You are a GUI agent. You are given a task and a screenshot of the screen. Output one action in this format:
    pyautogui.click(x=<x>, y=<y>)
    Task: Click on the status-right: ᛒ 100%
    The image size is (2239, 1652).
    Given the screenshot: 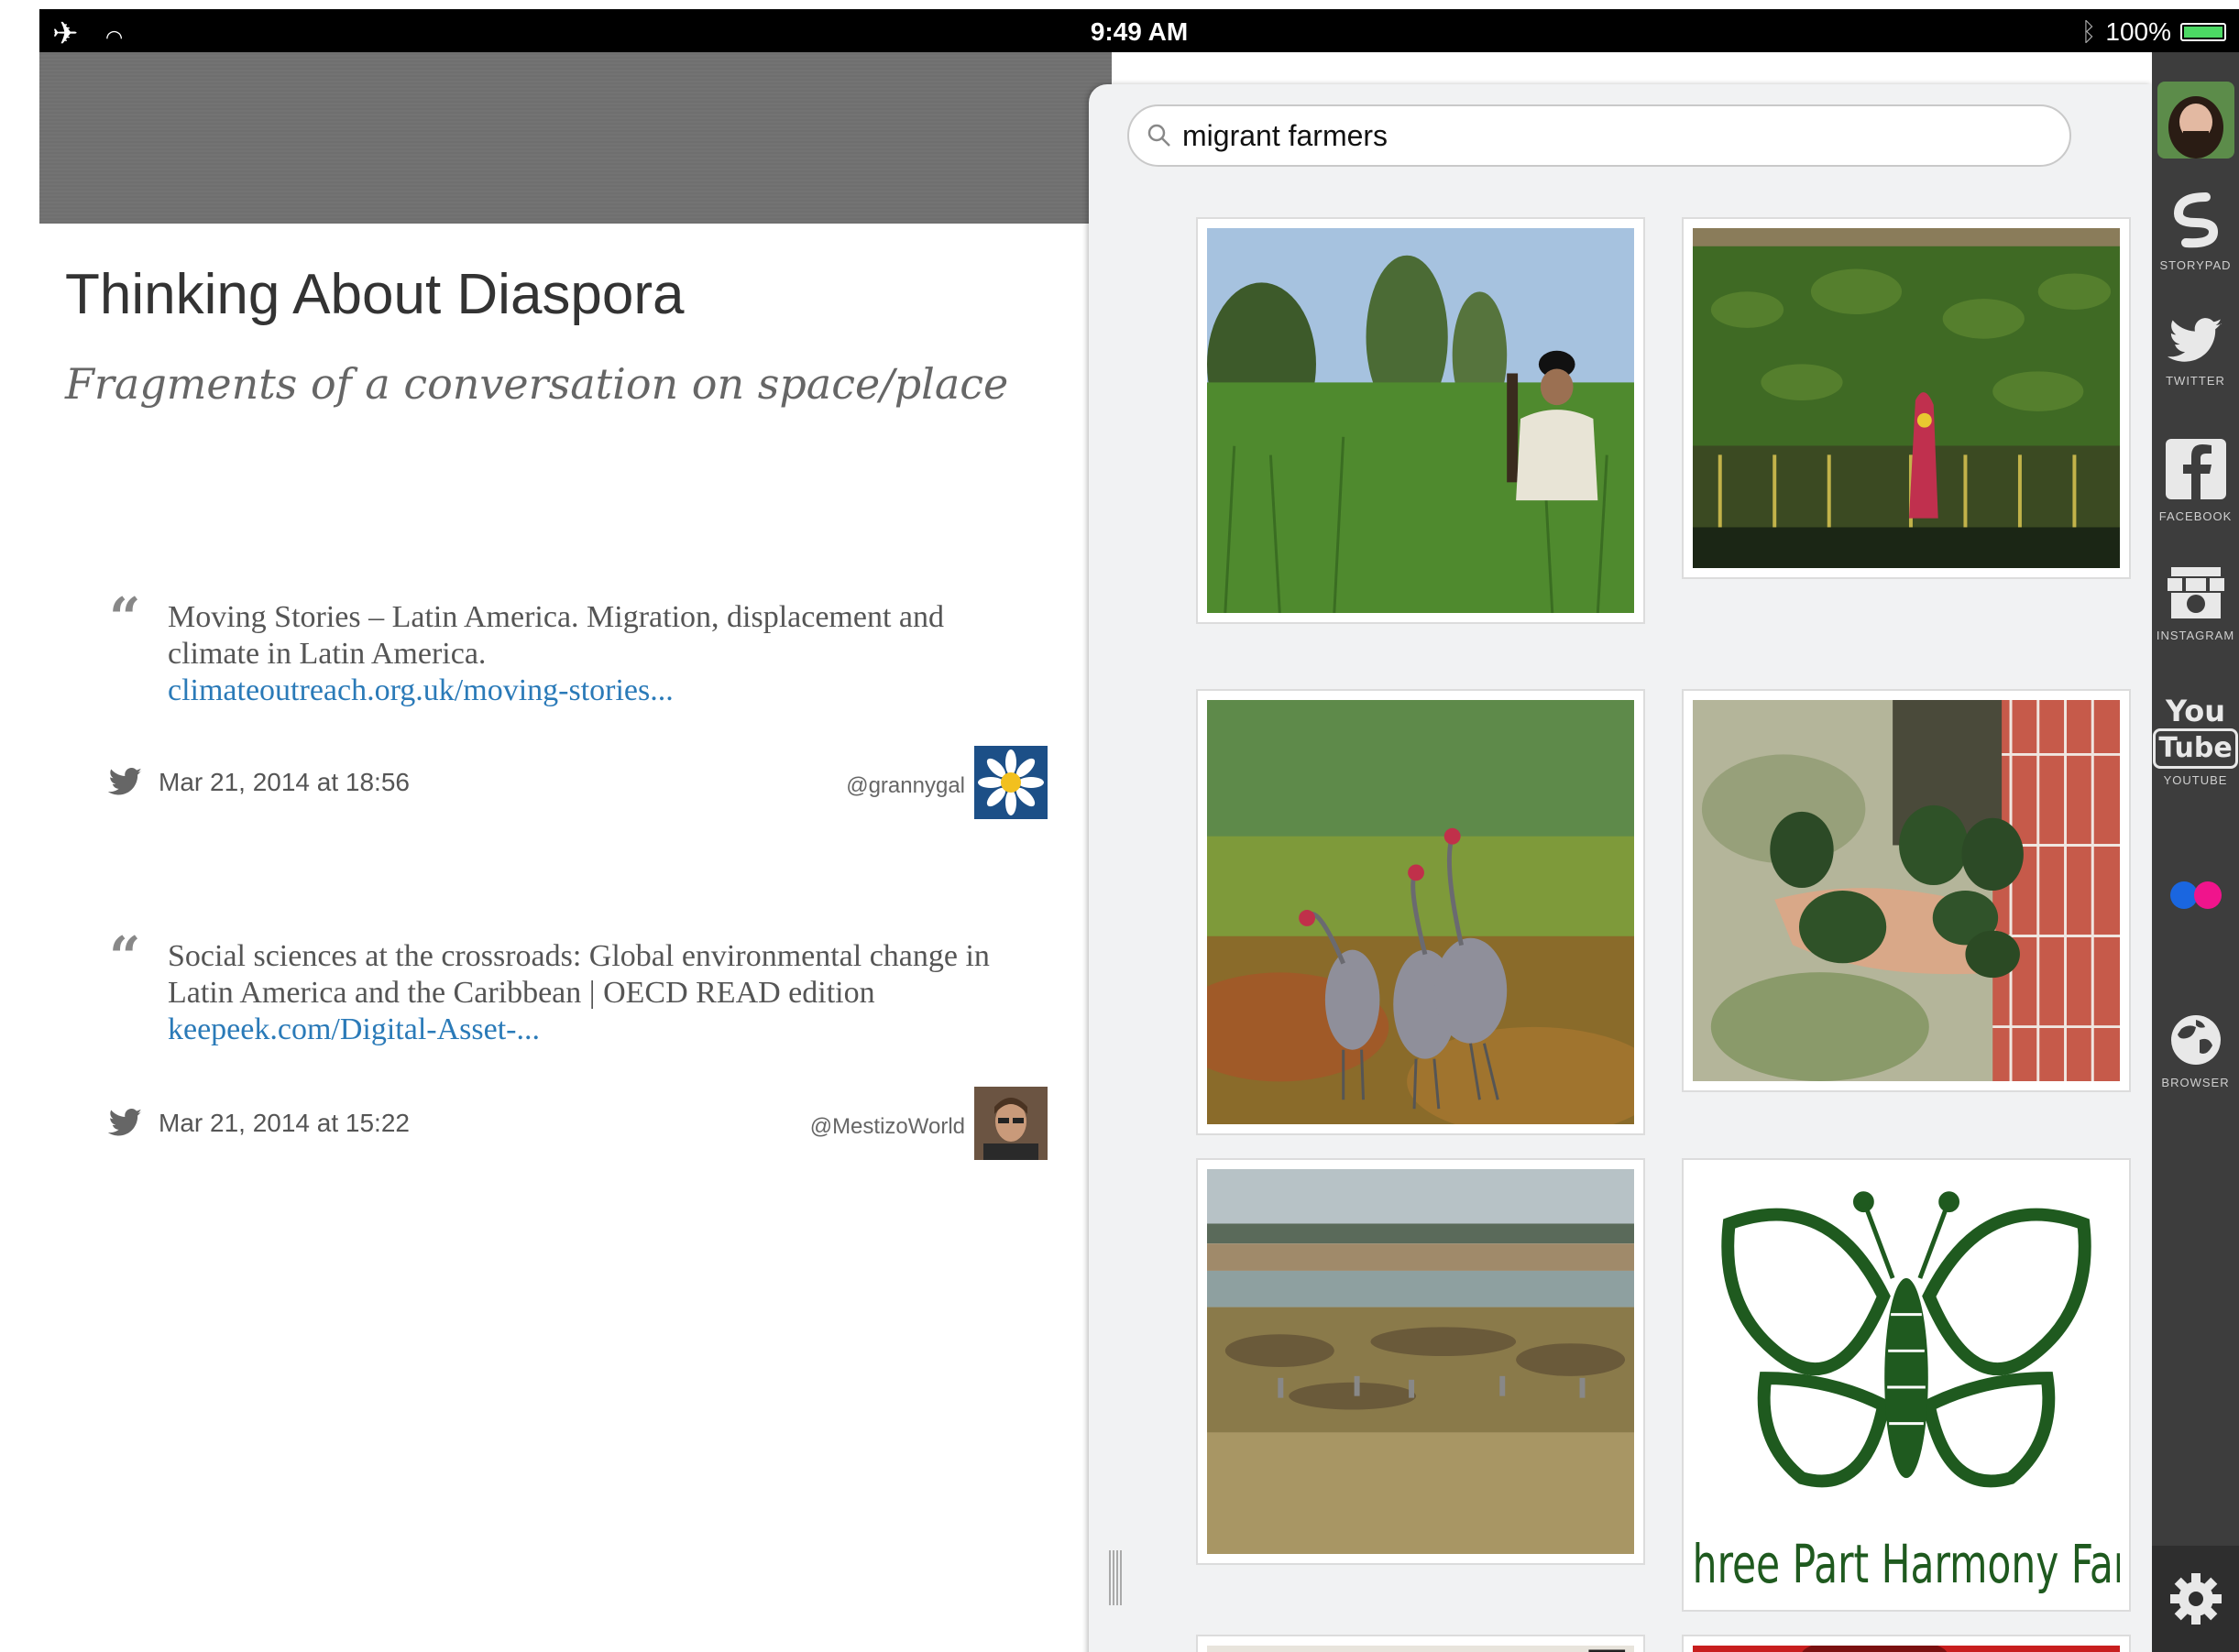 What is the action you would take?
    pyautogui.click(x=2153, y=32)
    